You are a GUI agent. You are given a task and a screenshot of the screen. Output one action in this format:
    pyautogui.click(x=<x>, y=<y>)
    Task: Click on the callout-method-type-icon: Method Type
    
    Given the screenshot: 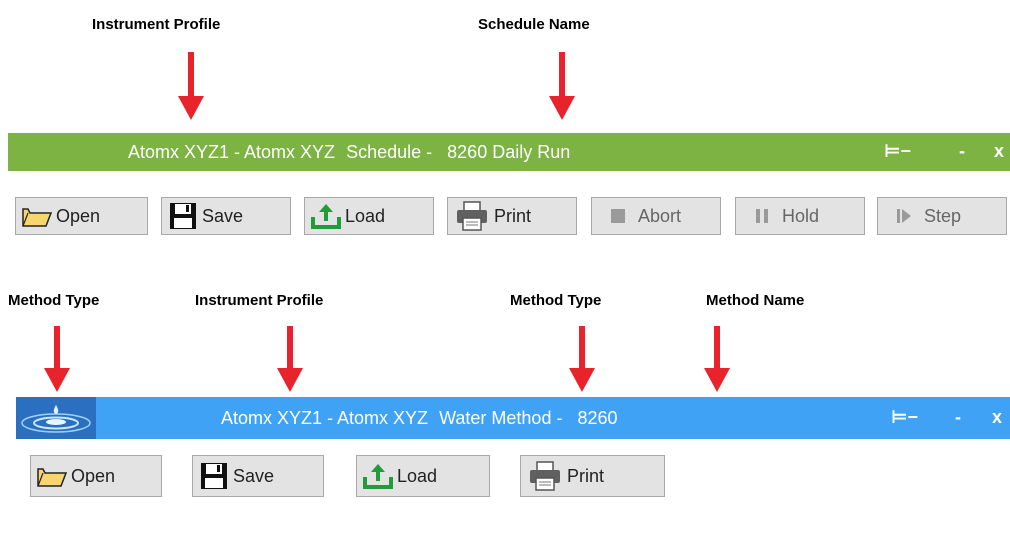 What is the action you would take?
    pyautogui.click(x=54, y=300)
    